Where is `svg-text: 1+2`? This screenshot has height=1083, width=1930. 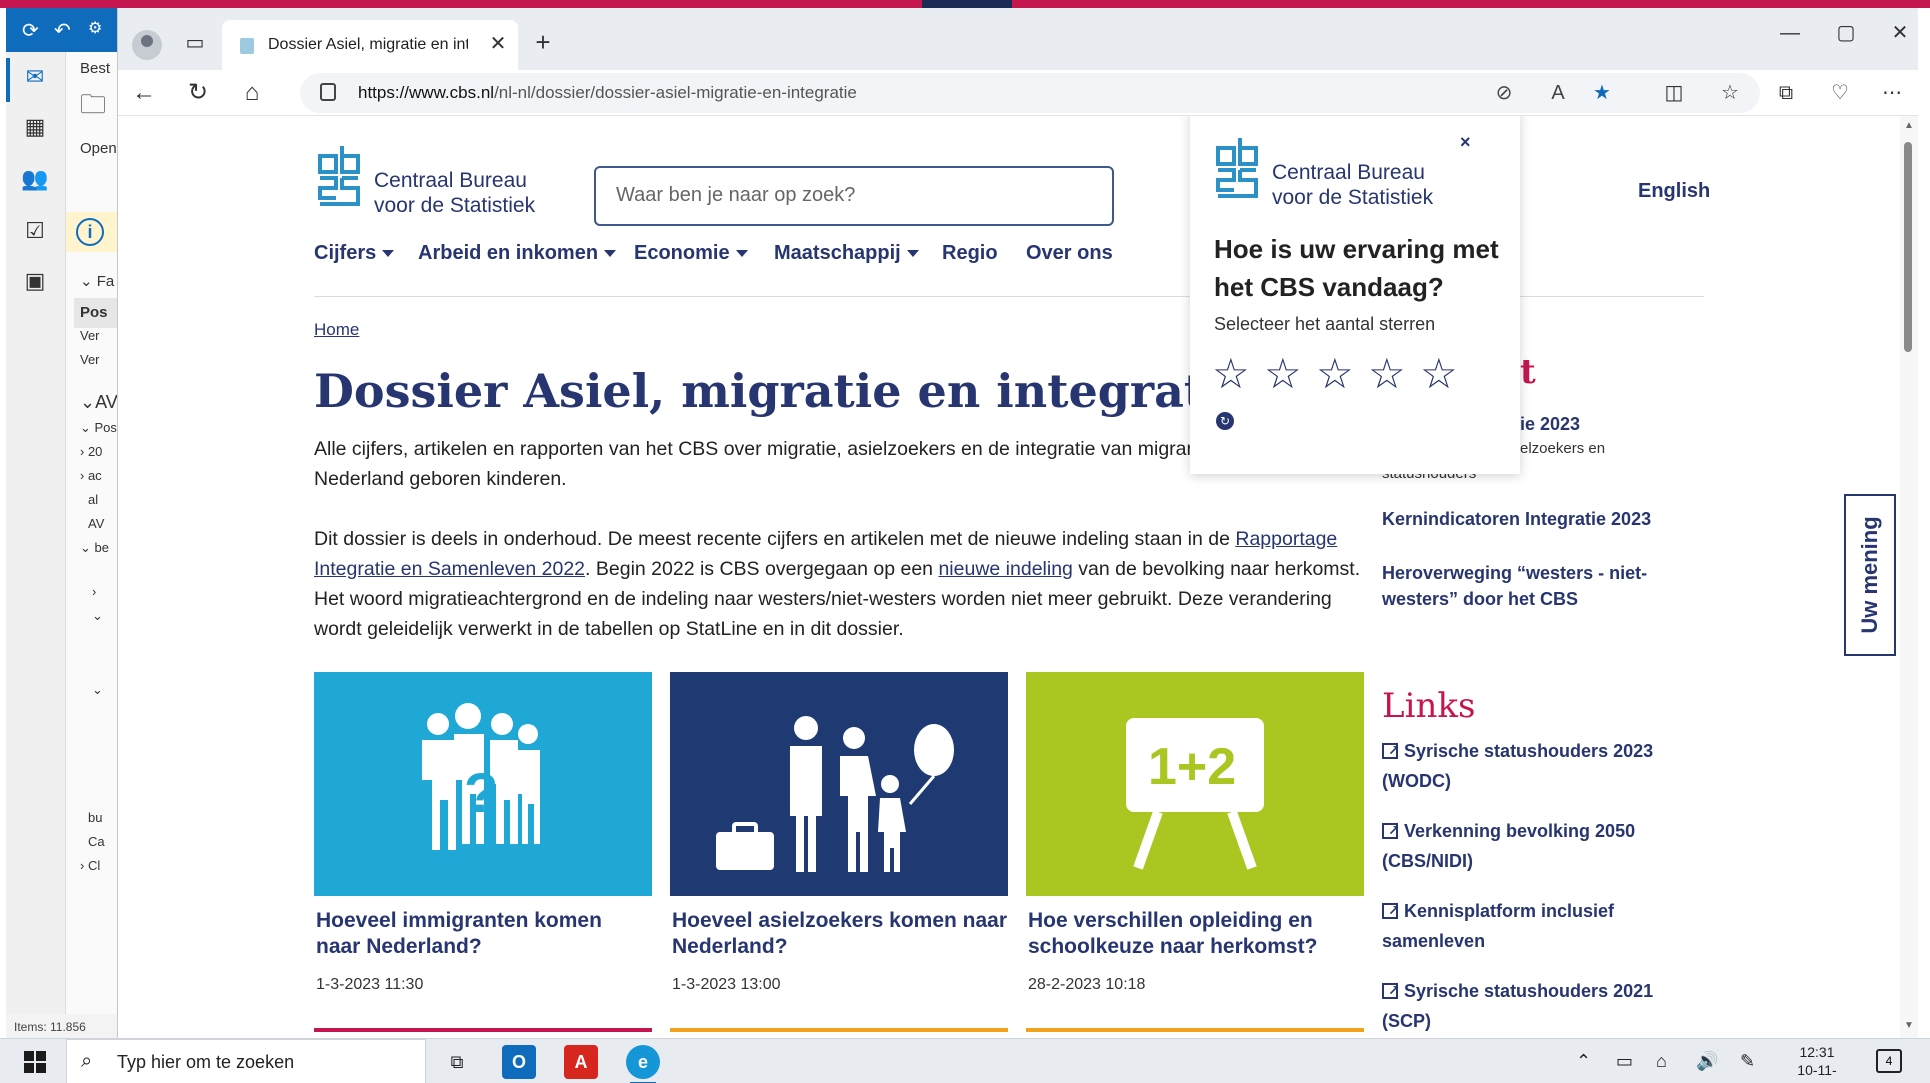
svg-text: 1+2 is located at coordinates (1192, 767).